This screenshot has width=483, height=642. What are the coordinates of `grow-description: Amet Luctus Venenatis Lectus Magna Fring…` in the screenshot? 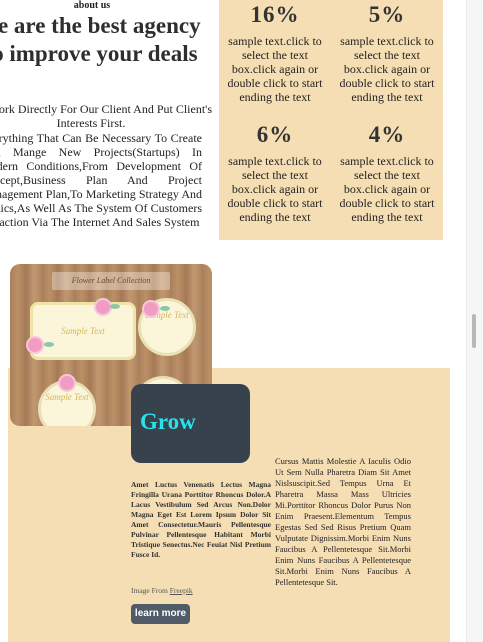 It's located at (201, 519).